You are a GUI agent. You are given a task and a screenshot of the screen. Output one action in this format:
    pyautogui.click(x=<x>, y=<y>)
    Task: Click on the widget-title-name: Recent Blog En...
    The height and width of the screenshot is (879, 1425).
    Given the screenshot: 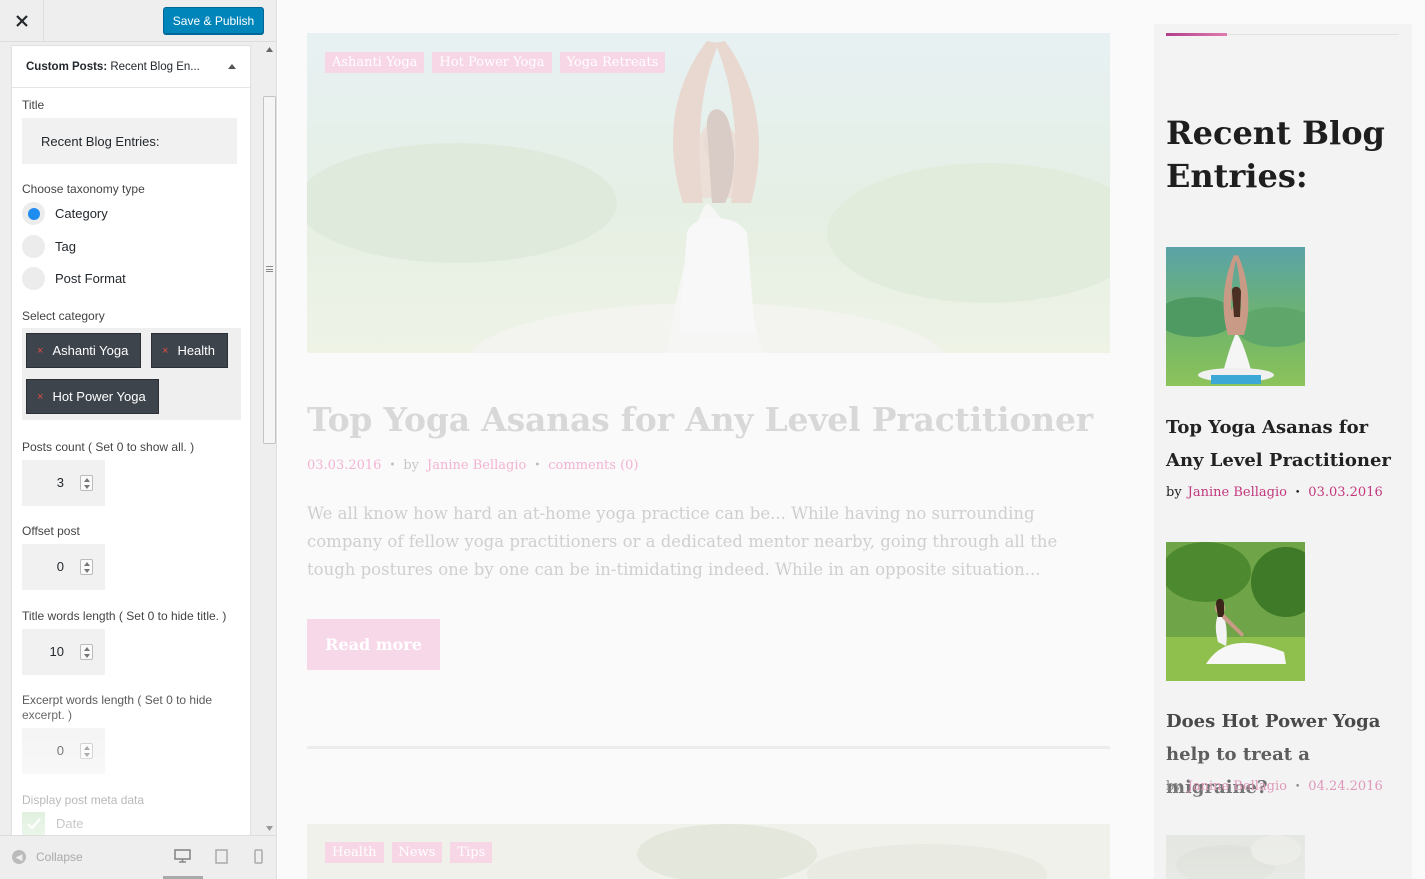 What is the action you would take?
    pyautogui.click(x=153, y=66)
    